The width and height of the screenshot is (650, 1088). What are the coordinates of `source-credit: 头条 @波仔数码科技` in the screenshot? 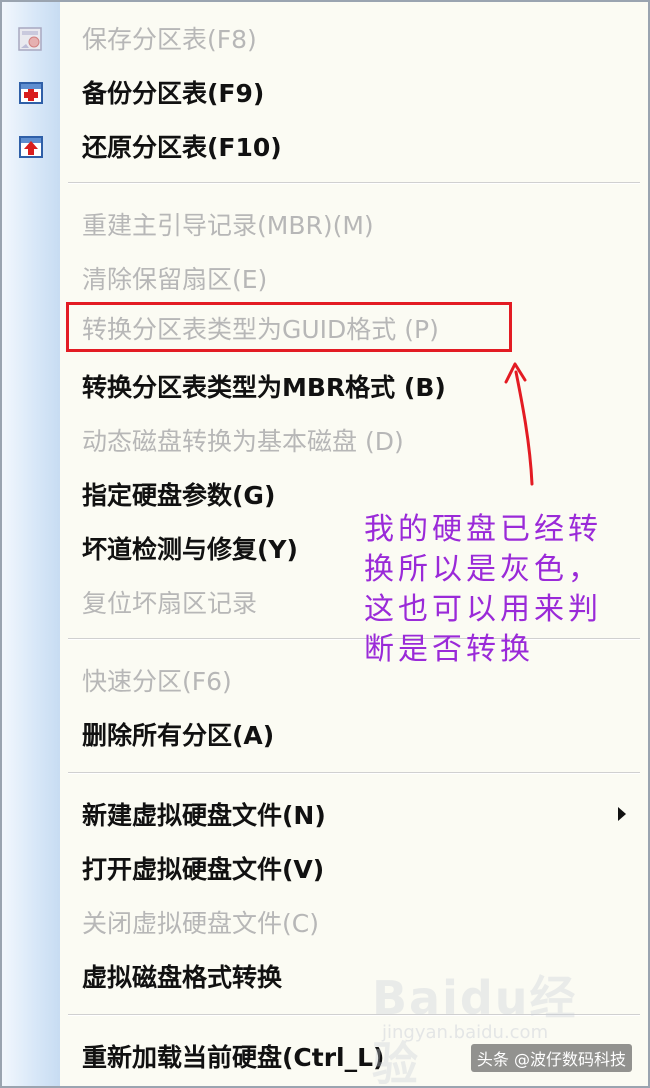 It's located at (551, 1058).